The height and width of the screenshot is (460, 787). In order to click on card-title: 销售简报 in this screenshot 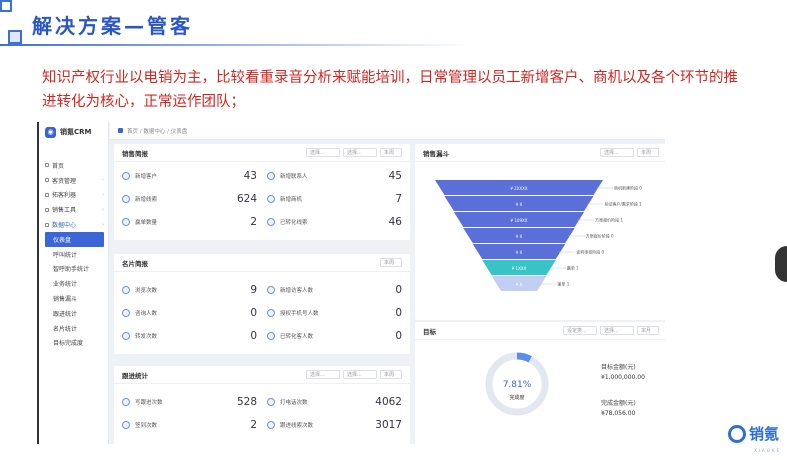, I will do `click(135, 153)`.